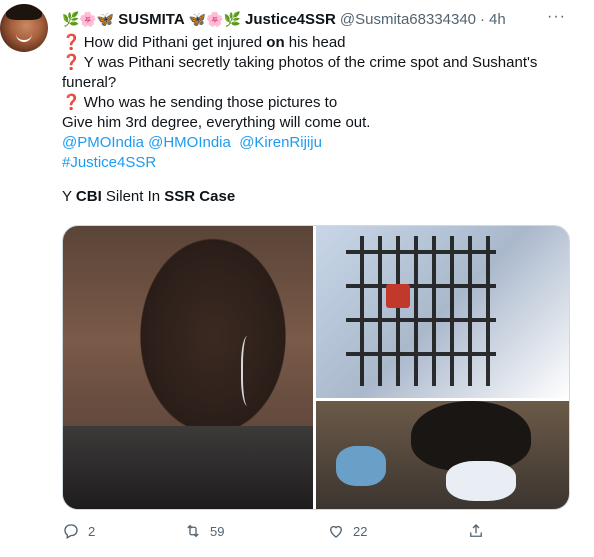 This screenshot has height=557, width=594. What do you see at coordinates (151, 19) in the screenshot?
I see `display-name: SUSMITA` at bounding box center [151, 19].